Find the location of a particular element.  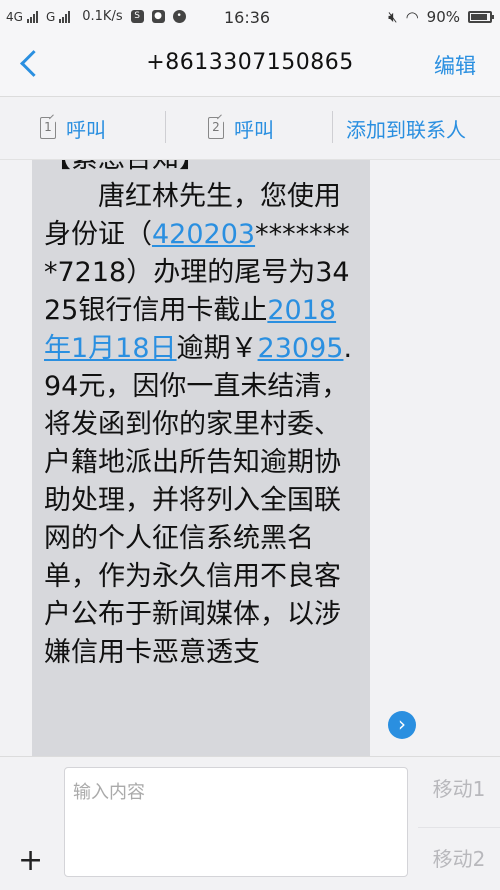

battery-icon is located at coordinates (481, 17).